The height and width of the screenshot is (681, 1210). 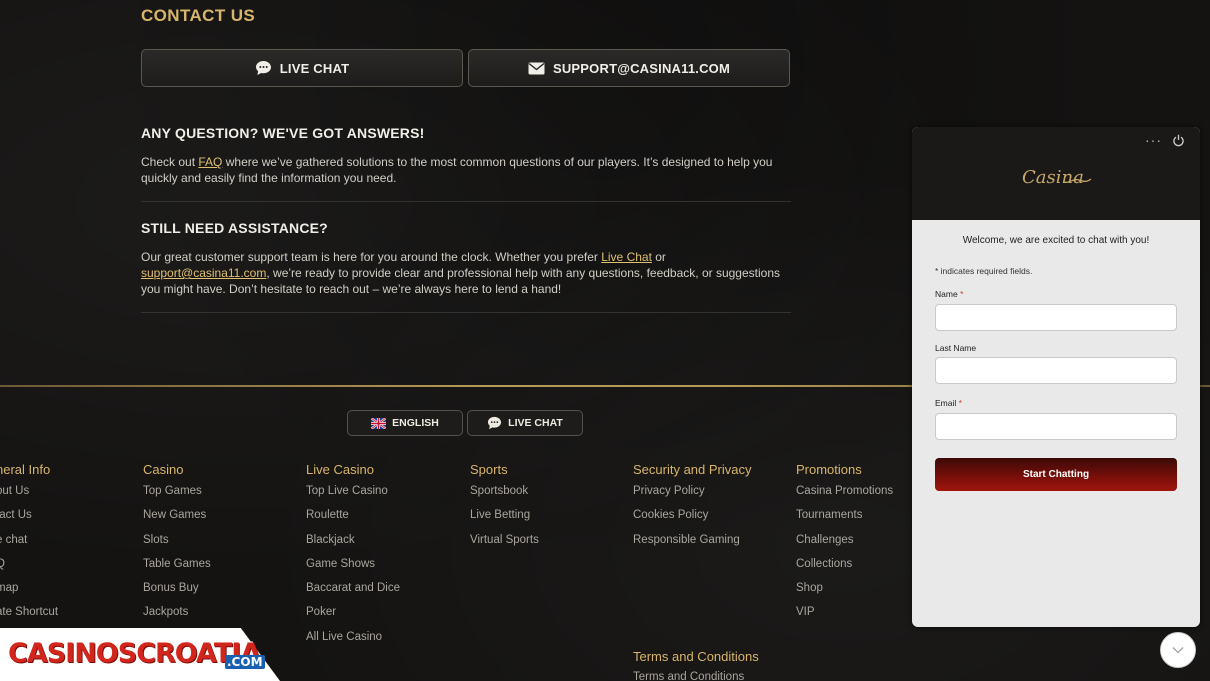 I want to click on name-input, so click(x=1056, y=317).